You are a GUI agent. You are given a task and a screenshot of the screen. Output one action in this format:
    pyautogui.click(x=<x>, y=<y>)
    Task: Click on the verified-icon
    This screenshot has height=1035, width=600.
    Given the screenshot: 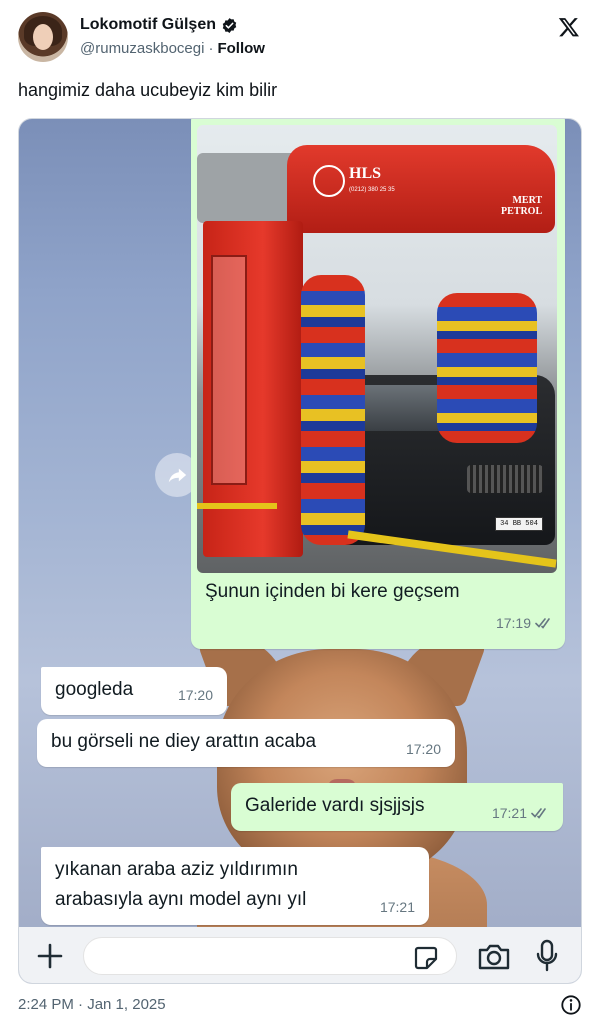 What is the action you would take?
    pyautogui.click(x=229, y=25)
    